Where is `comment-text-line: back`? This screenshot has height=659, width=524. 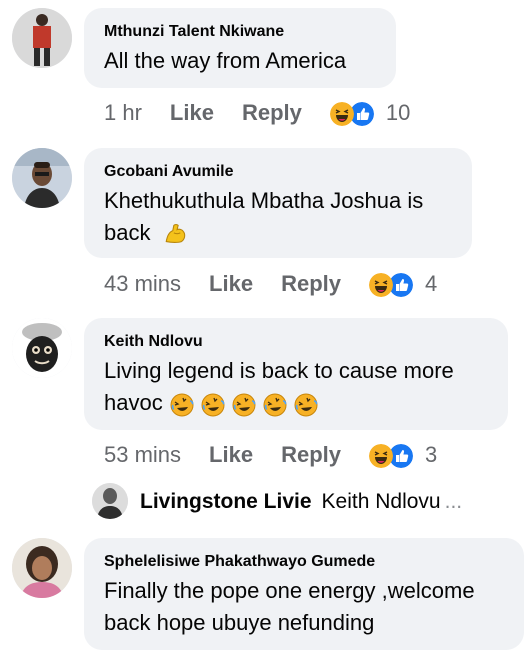
comment-text-line: back is located at coordinates (127, 232).